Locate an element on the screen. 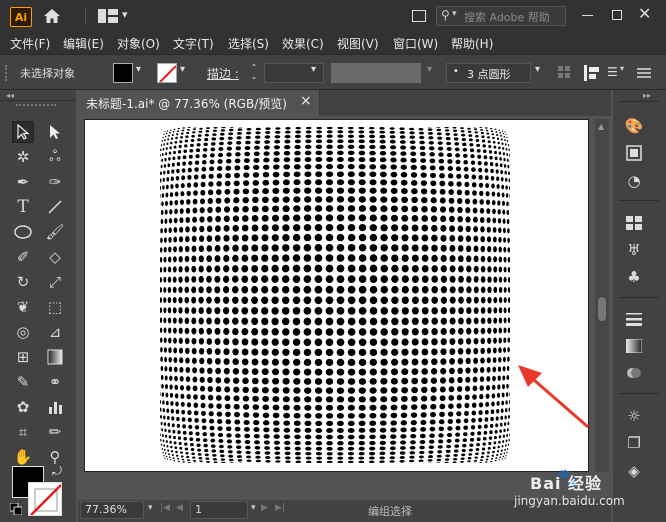 The height and width of the screenshot is (522, 666). artboard-number: 1 is located at coordinates (198, 509).